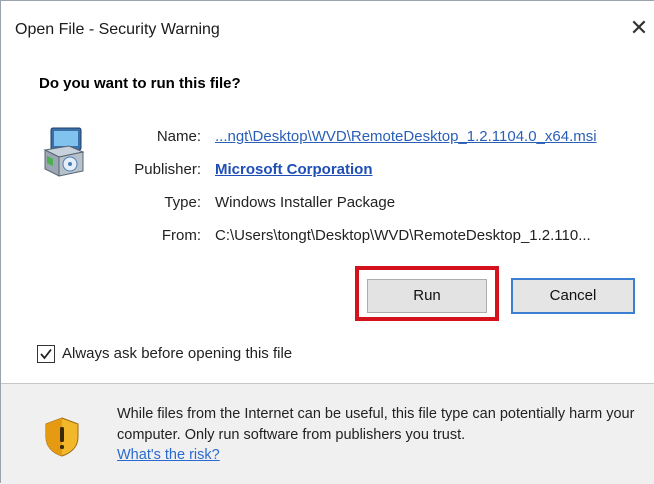 This screenshot has width=654, height=484. What do you see at coordinates (177, 353) in the screenshot?
I see `always-ask-label: Always ask before opening this file` at bounding box center [177, 353].